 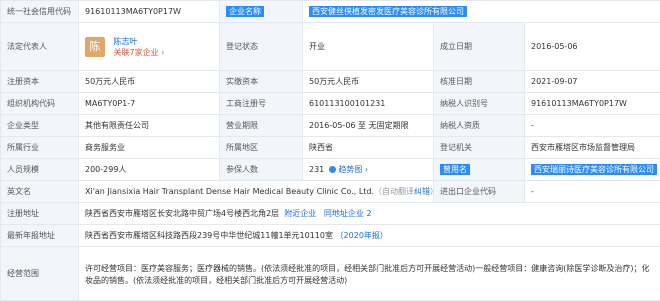 What do you see at coordinates (149, 103) in the screenshot?
I see `org-code-value: MA6TY0P1-7` at bounding box center [149, 103].